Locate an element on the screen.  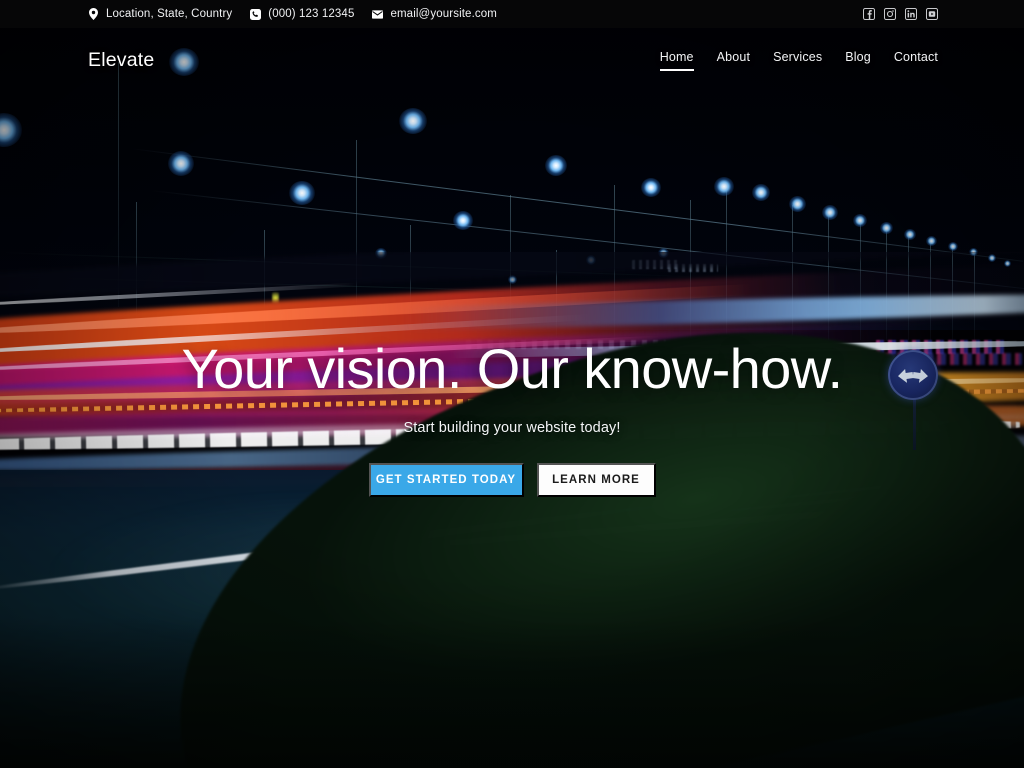
facebook-icon is located at coordinates (869, 14).